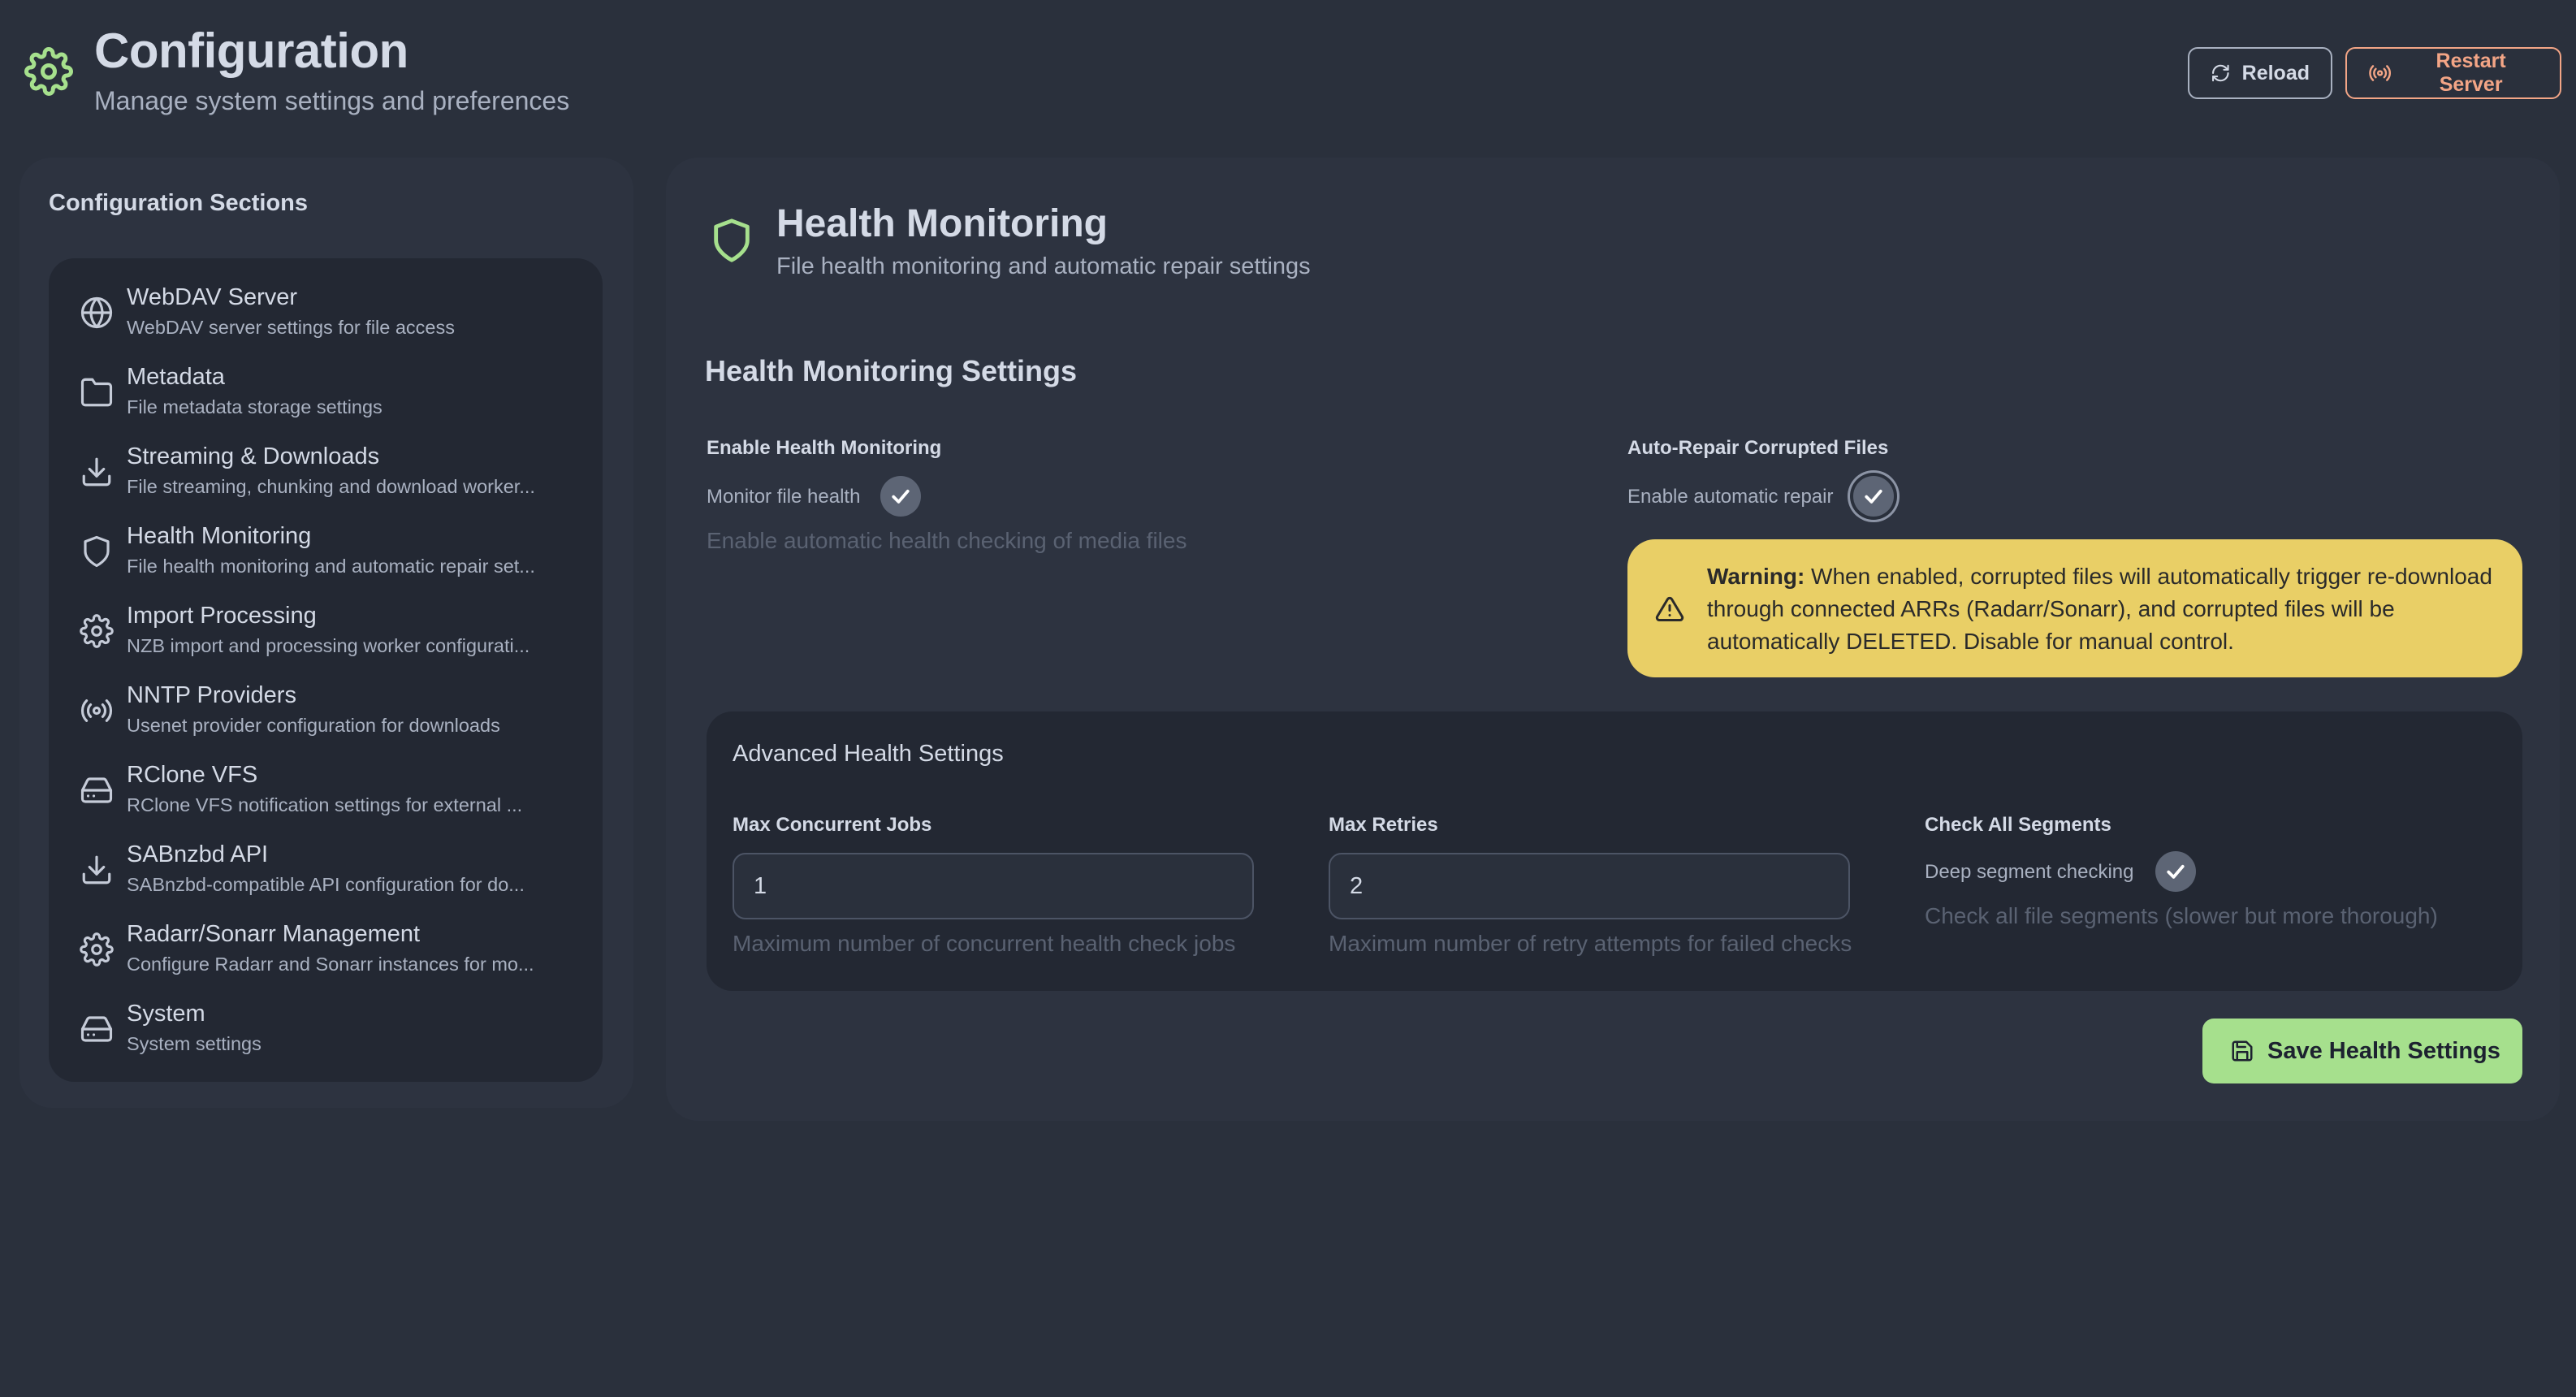 This screenshot has width=2576, height=1397. I want to click on warning-title: Warning:, so click(1756, 576).